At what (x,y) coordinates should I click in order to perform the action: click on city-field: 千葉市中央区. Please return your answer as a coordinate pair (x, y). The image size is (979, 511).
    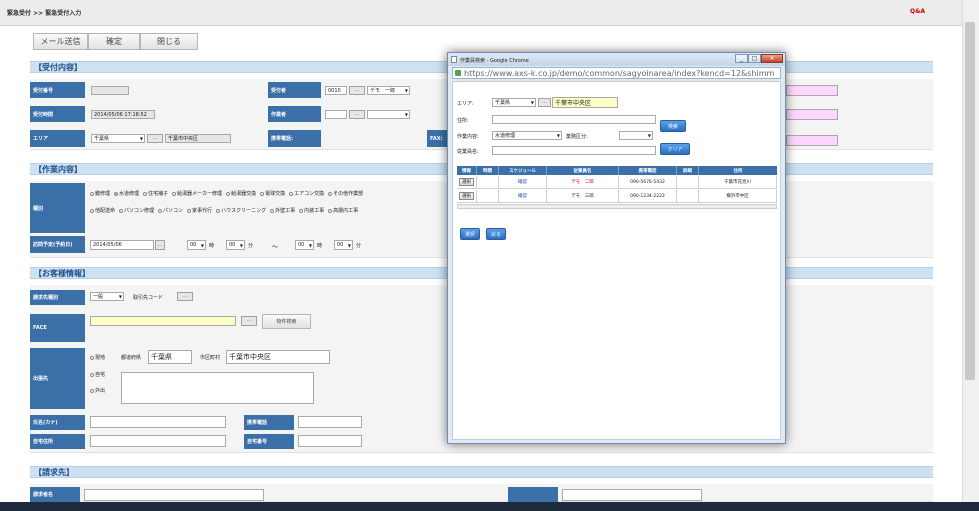
    Looking at the image, I should click on (278, 357).